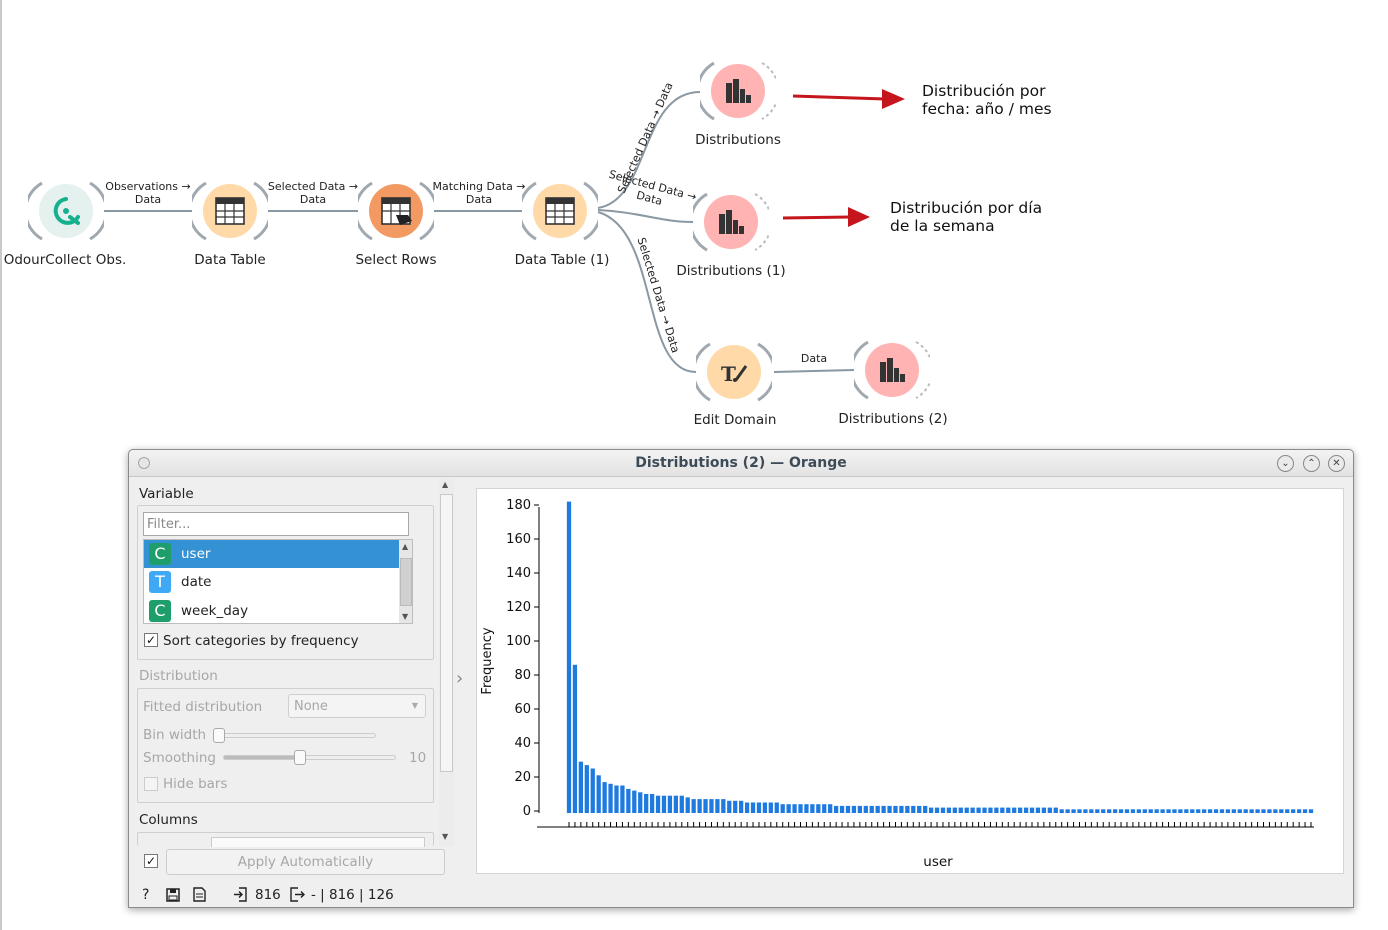 The image size is (1388, 930). What do you see at coordinates (271, 554) in the screenshot?
I see `list-item-user: C user` at bounding box center [271, 554].